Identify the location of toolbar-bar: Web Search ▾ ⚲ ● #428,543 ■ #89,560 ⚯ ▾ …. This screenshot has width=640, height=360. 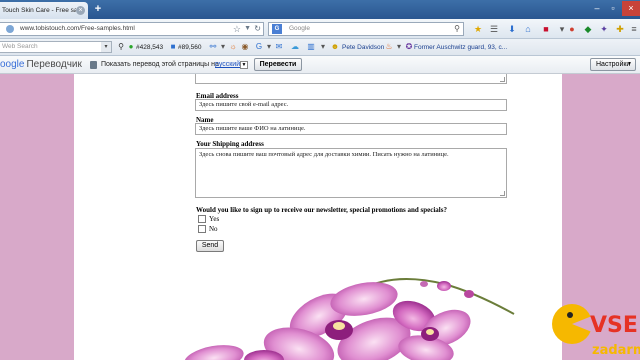
(320, 47).